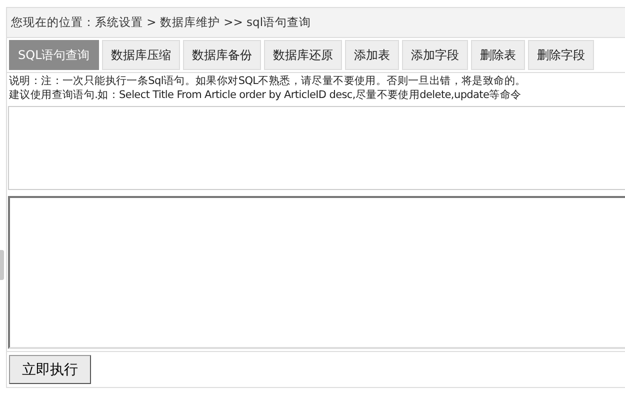  What do you see at coordinates (265, 95) in the screenshot?
I see `instruction-text: 建议使用查询语句.如：Select Title From Article order by ArticleID desc,尽量不要使用delete,update等命令` at bounding box center [265, 95].